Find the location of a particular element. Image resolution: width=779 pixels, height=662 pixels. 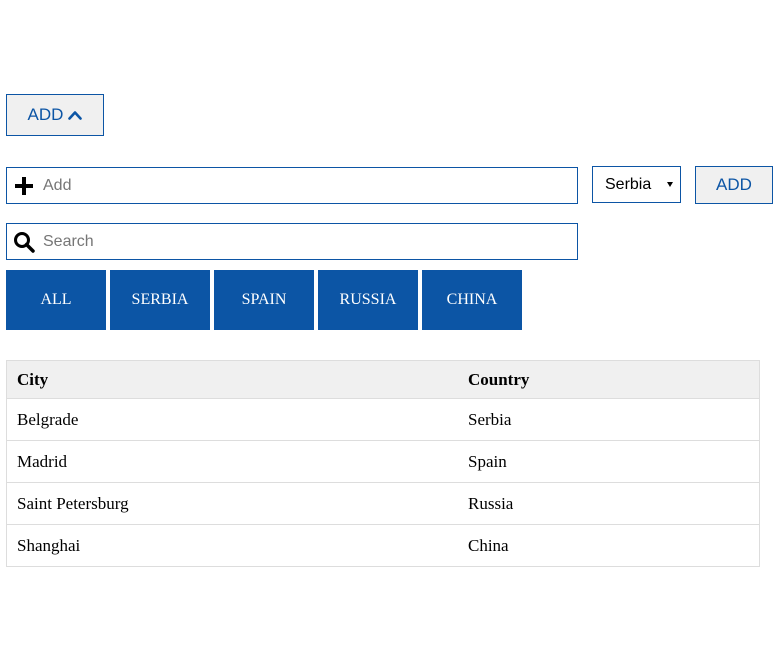

filter-spain-button: SPAIN is located at coordinates (264, 300).